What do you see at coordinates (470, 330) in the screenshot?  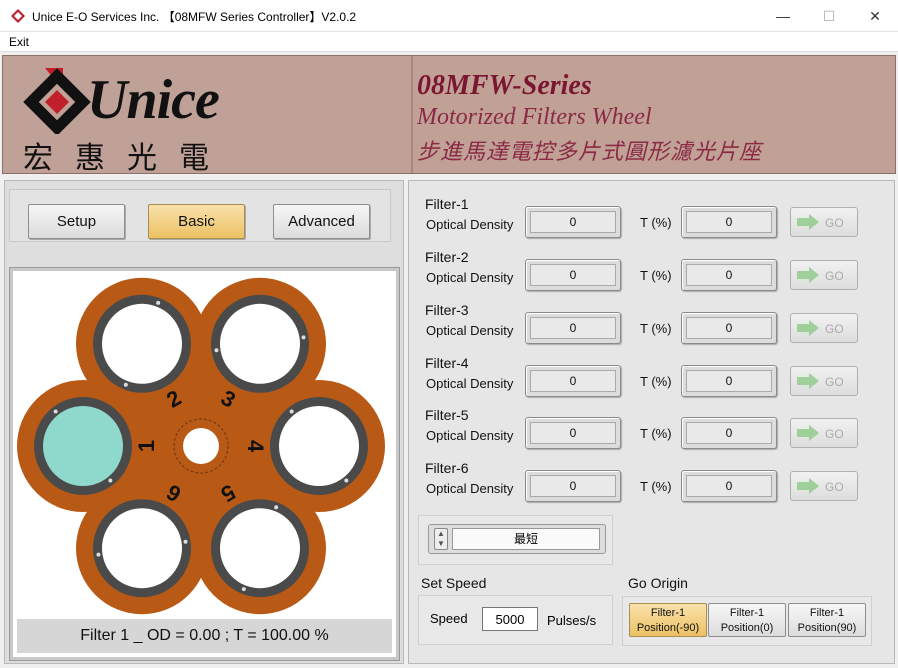 I see `filter-3-od-label: Optical Density` at bounding box center [470, 330].